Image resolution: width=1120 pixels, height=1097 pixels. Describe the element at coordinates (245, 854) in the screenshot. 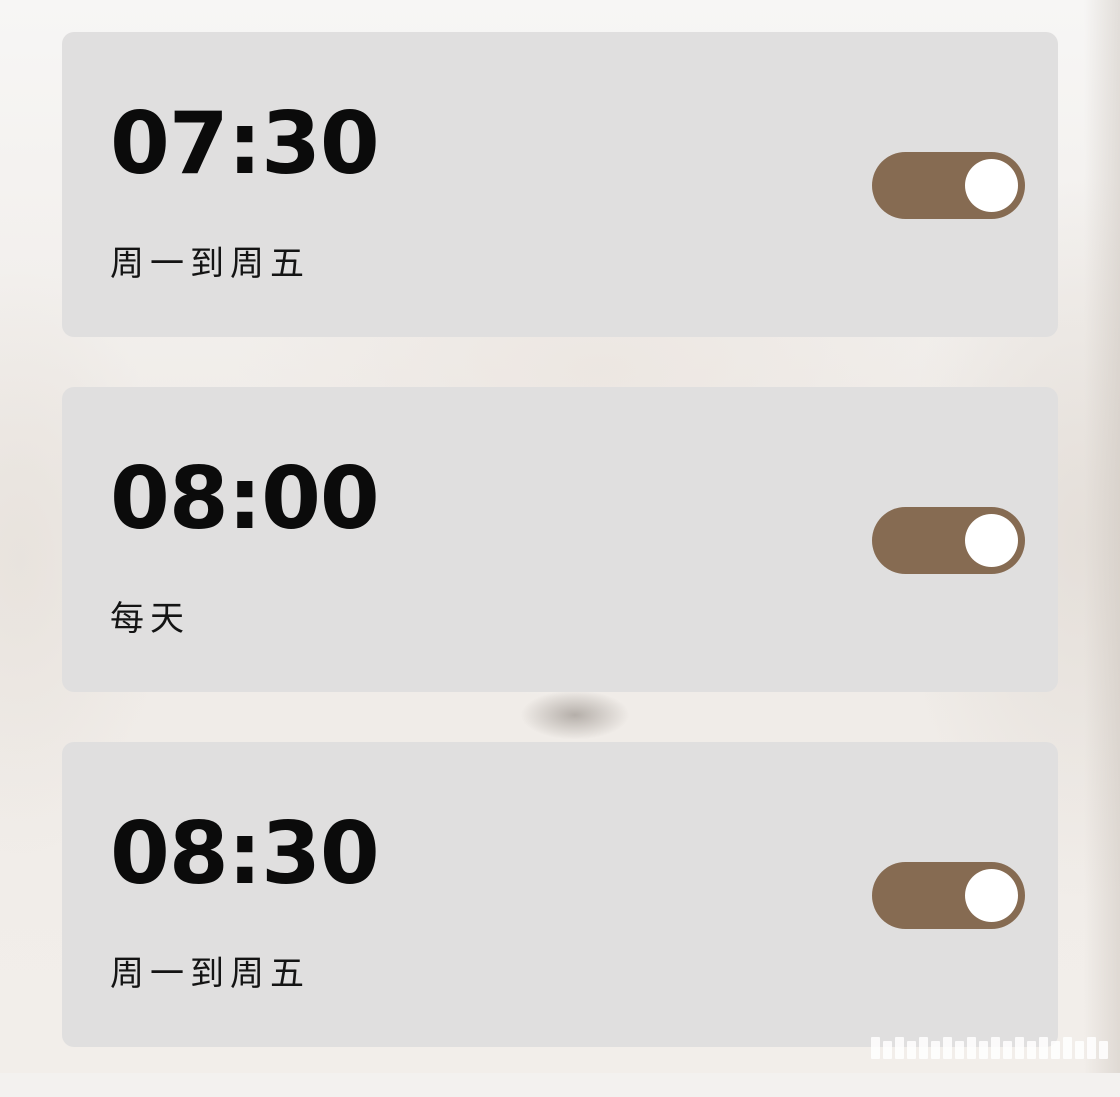

I see `alarm-time: 08:30` at that location.